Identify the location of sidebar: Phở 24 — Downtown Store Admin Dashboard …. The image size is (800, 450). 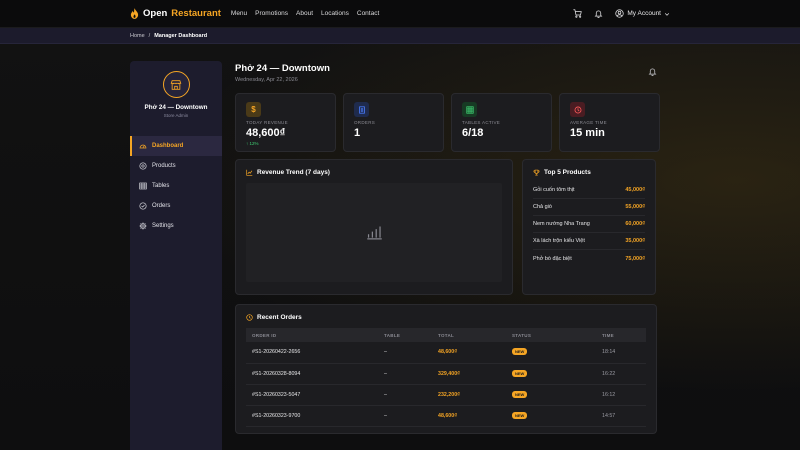
(176, 255).